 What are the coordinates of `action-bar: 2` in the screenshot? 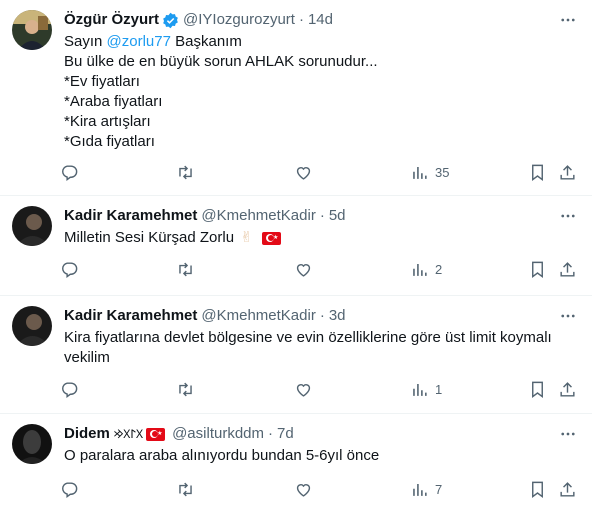 It's located at (327, 273).